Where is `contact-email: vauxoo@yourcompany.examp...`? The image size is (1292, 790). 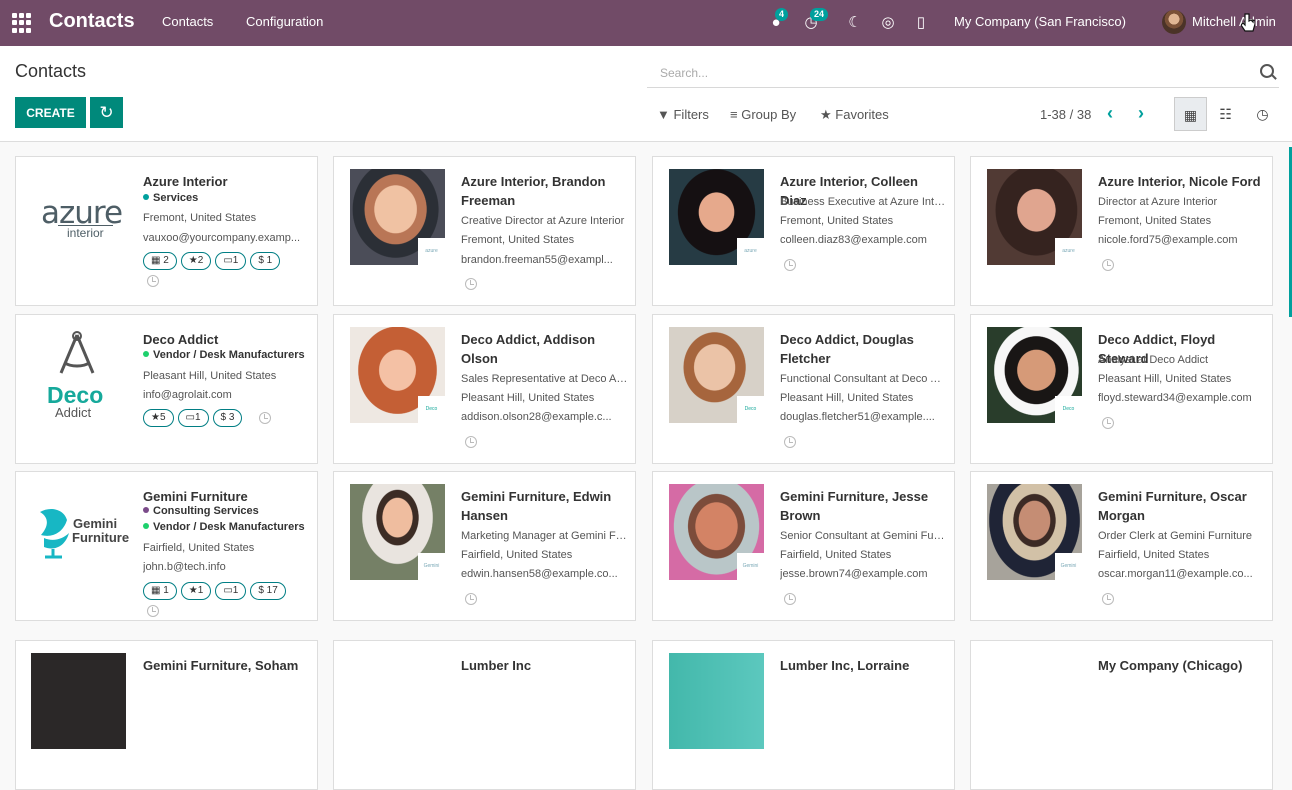 contact-email: vauxoo@yourcompany.examp... is located at coordinates (222, 238).